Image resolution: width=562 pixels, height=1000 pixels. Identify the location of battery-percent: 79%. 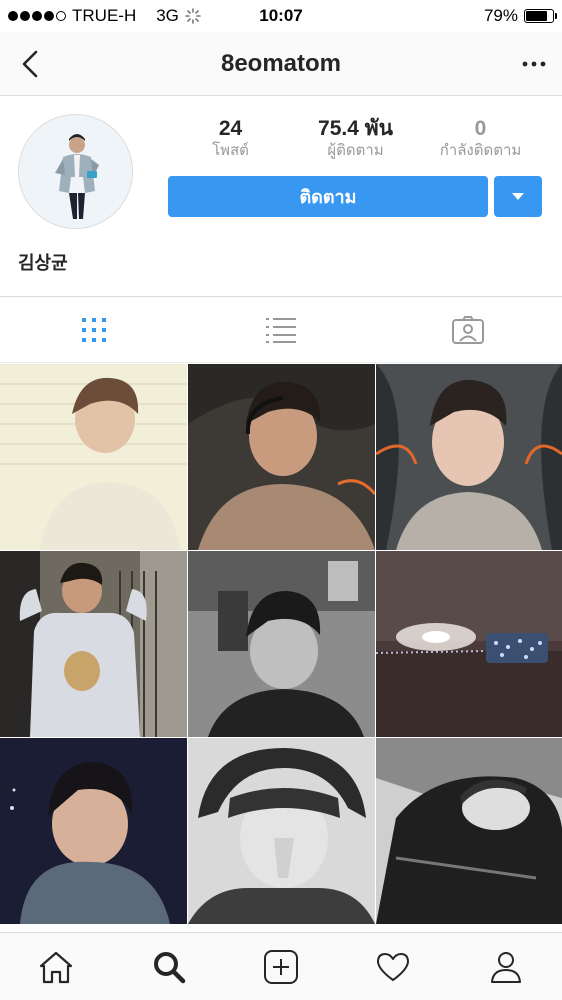
(500, 15).